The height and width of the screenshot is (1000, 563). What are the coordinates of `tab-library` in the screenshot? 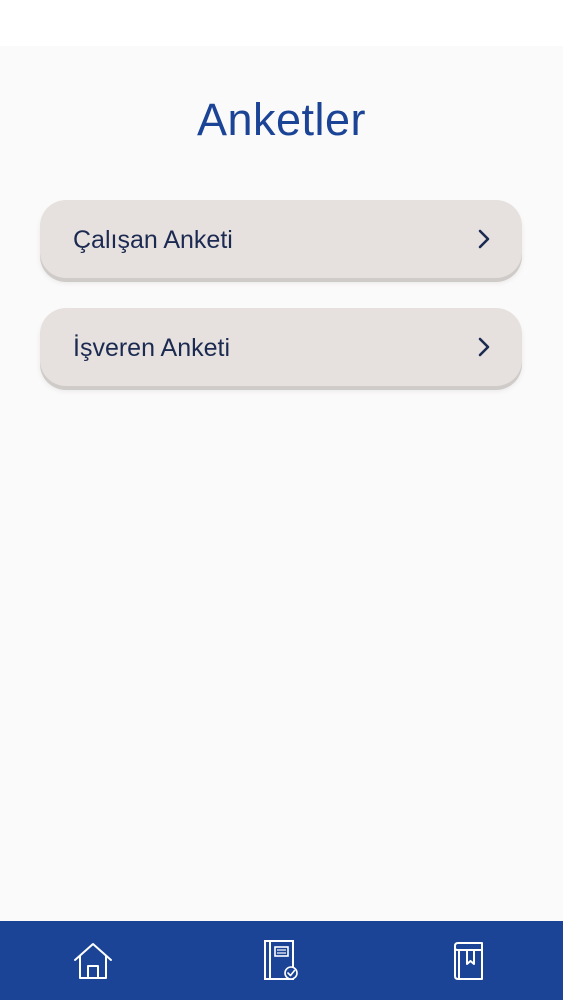 It's located at (468, 960).